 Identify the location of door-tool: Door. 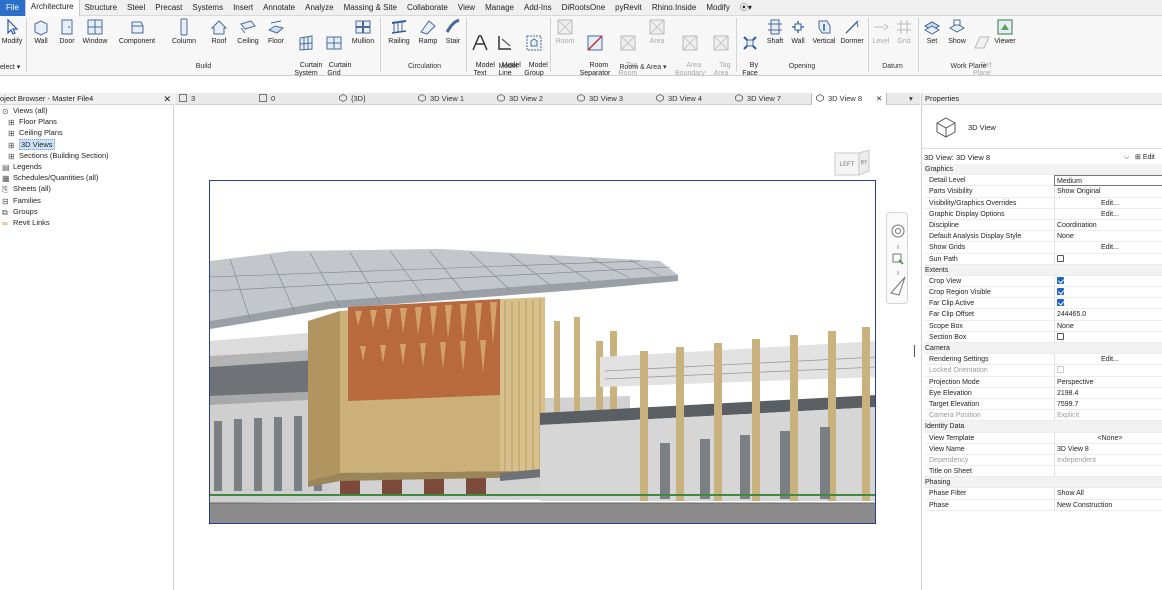
(67, 32).